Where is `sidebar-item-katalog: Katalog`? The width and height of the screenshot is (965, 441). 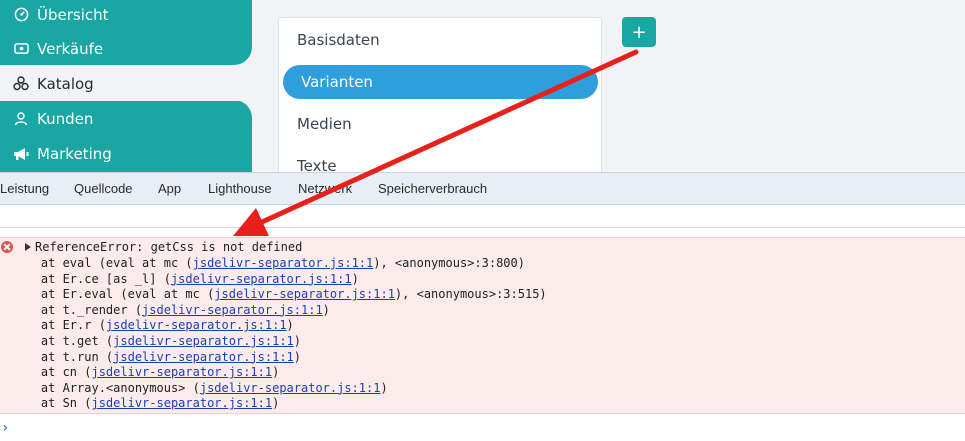
sidebar-item-katalog: Katalog is located at coordinates (126, 83).